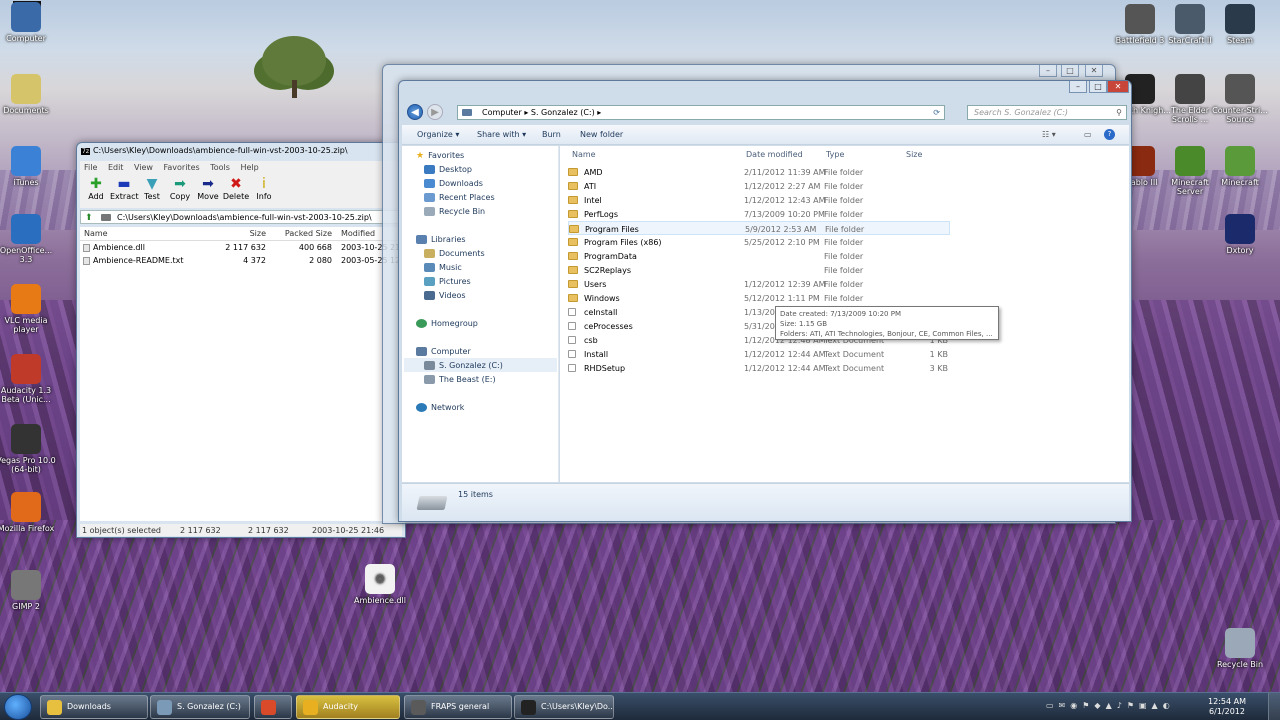 This screenshot has width=1280, height=720. Describe the element at coordinates (435, 112) in the screenshot. I see `forward-button: ▶` at that location.